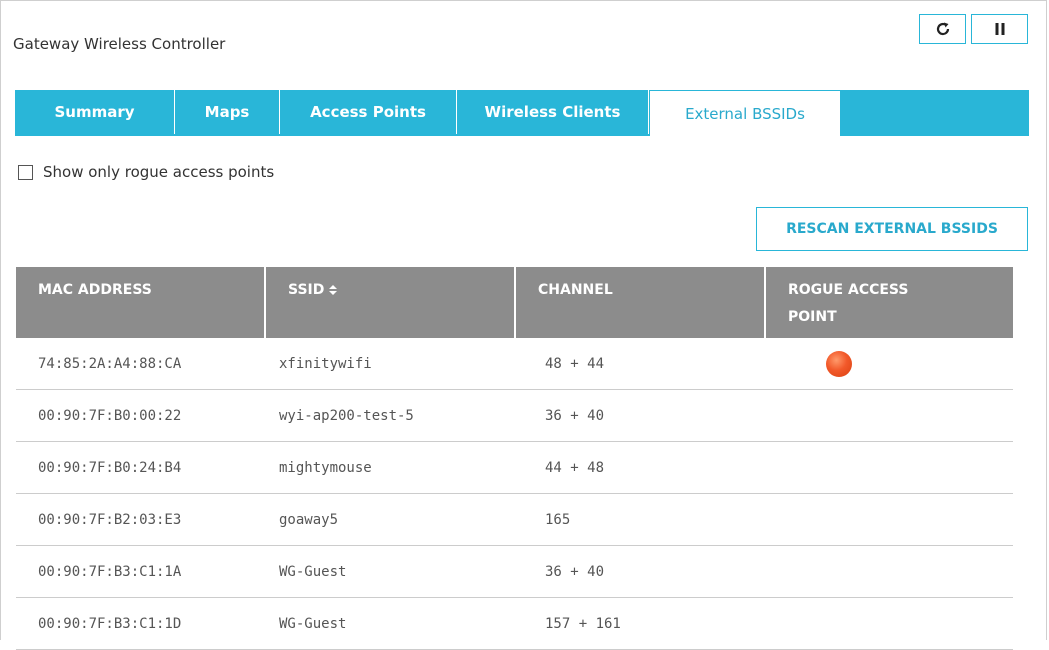 The height and width of the screenshot is (650, 1049). Describe the element at coordinates (514, 468) in the screenshot. I see `table-row: 00:90:7F:B0:24:B4 mightymouse 44 + 48` at that location.